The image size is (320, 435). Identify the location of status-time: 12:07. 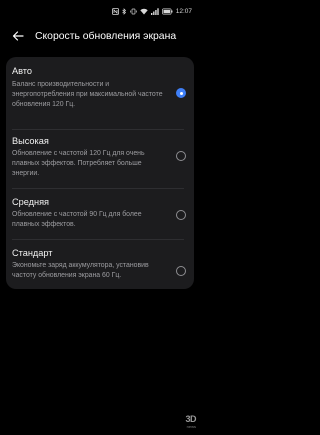
(183, 11).